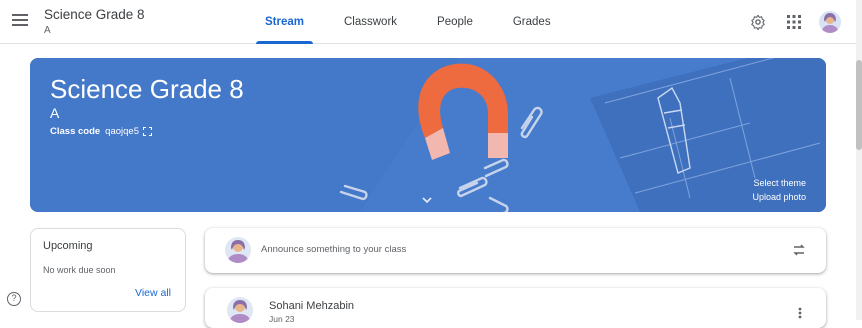 The width and height of the screenshot is (862, 328). I want to click on class-code: Class code qaojqe5, so click(101, 131).